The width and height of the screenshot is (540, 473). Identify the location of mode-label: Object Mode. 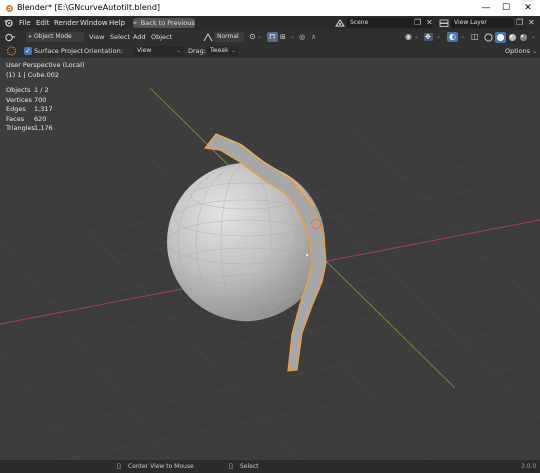
(52, 36).